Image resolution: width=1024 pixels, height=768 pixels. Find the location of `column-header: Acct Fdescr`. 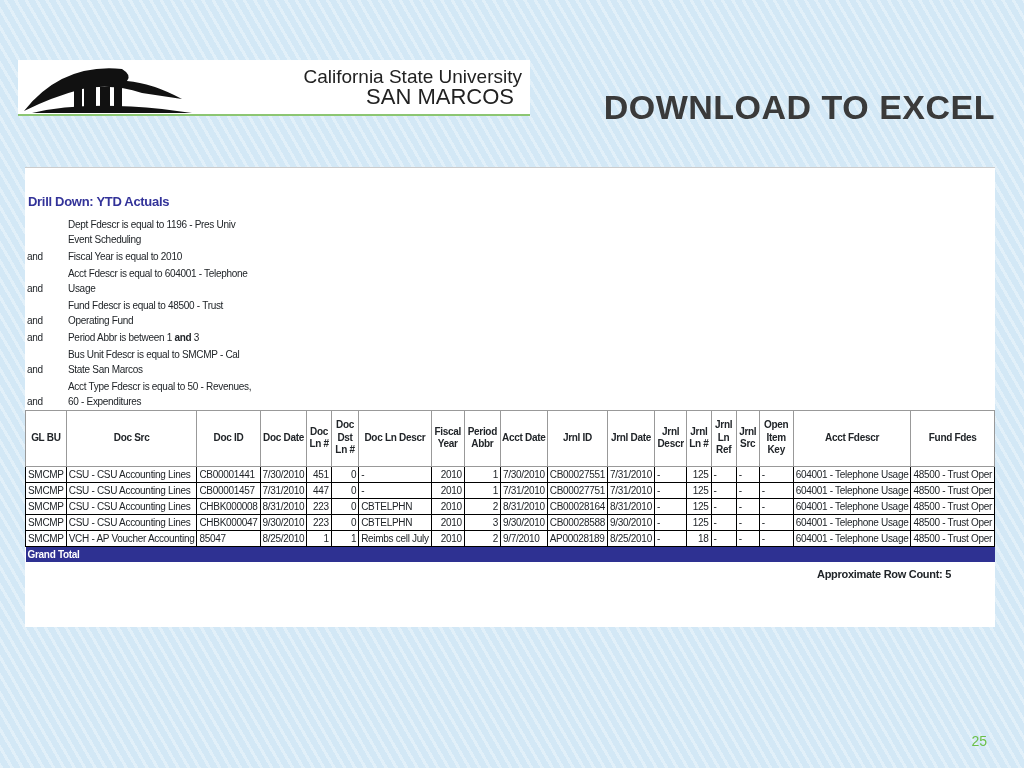

column-header: Acct Fdescr is located at coordinates (852, 438).